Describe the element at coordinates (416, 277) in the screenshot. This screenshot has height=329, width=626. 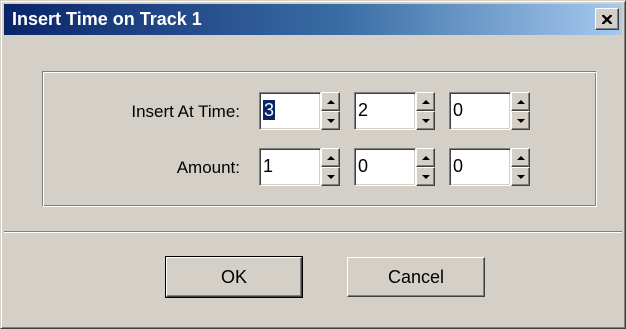
I see `cancel-button: Cancel` at that location.